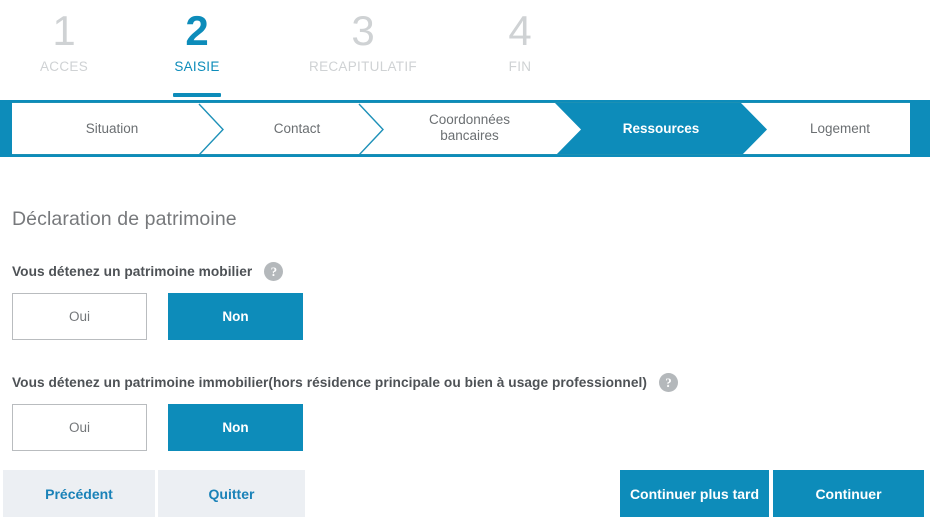  I want to click on wizard-step-number: 1, so click(64, 30).